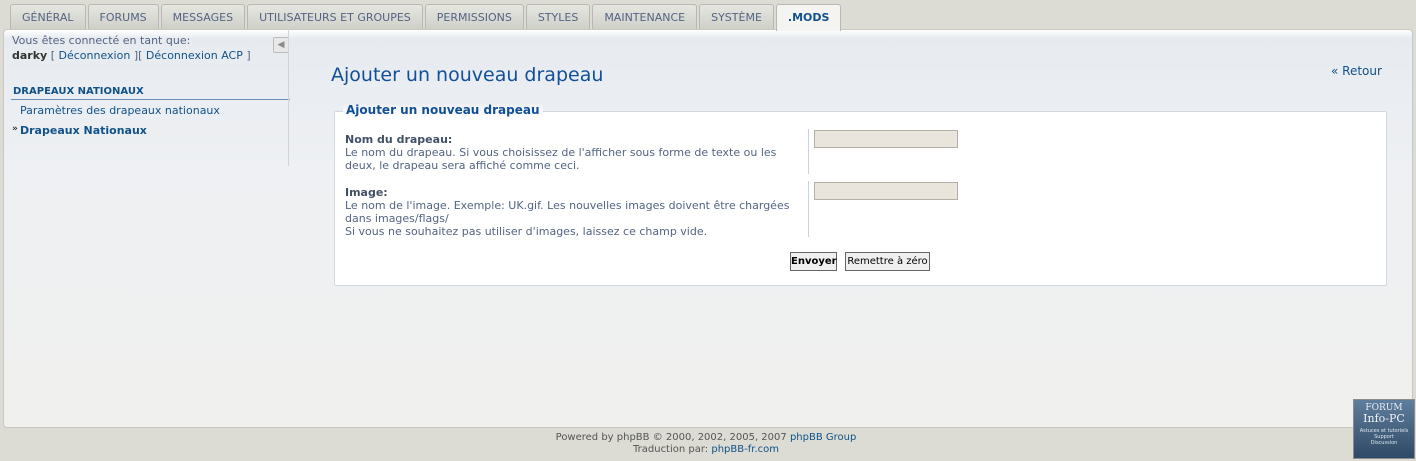  I want to click on collapse-sidebar-button: ◀, so click(281, 45).